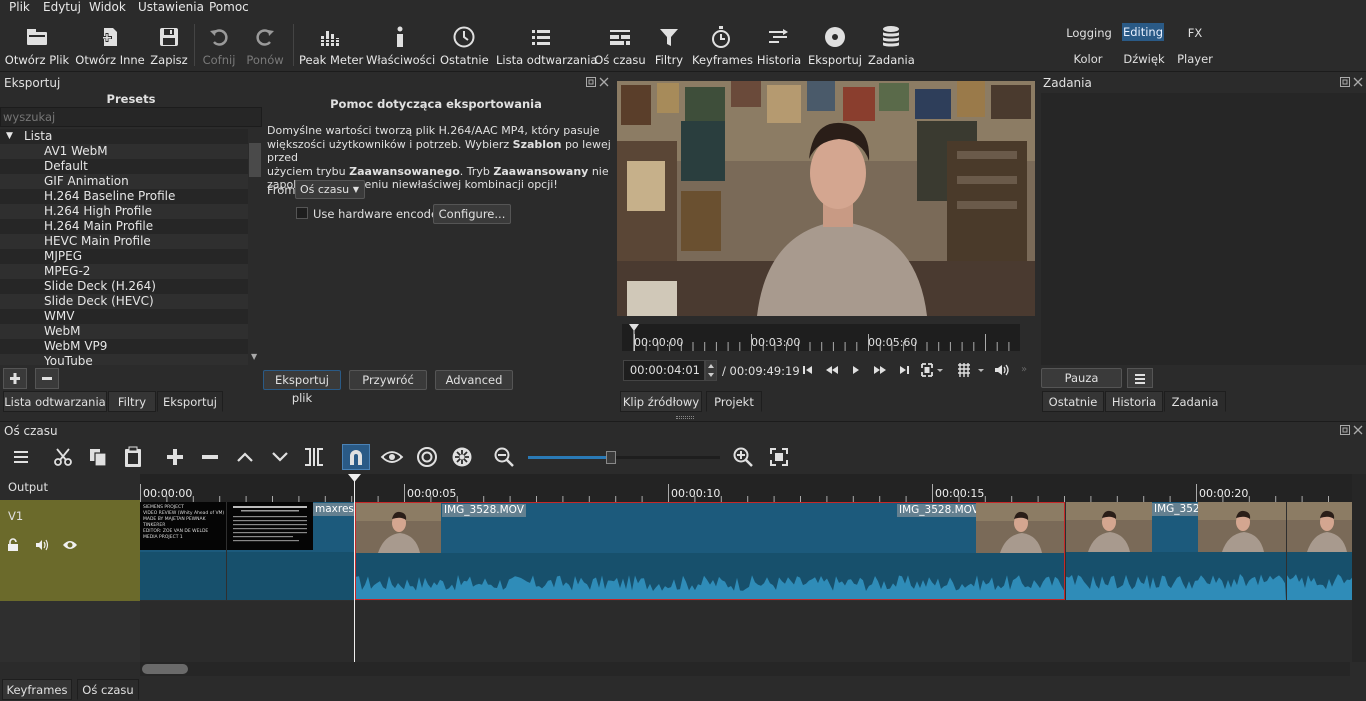 Image resolution: width=1366 pixels, height=701 pixels. Describe the element at coordinates (124, 271) in the screenshot. I see `preset-item: MPEG-2` at that location.